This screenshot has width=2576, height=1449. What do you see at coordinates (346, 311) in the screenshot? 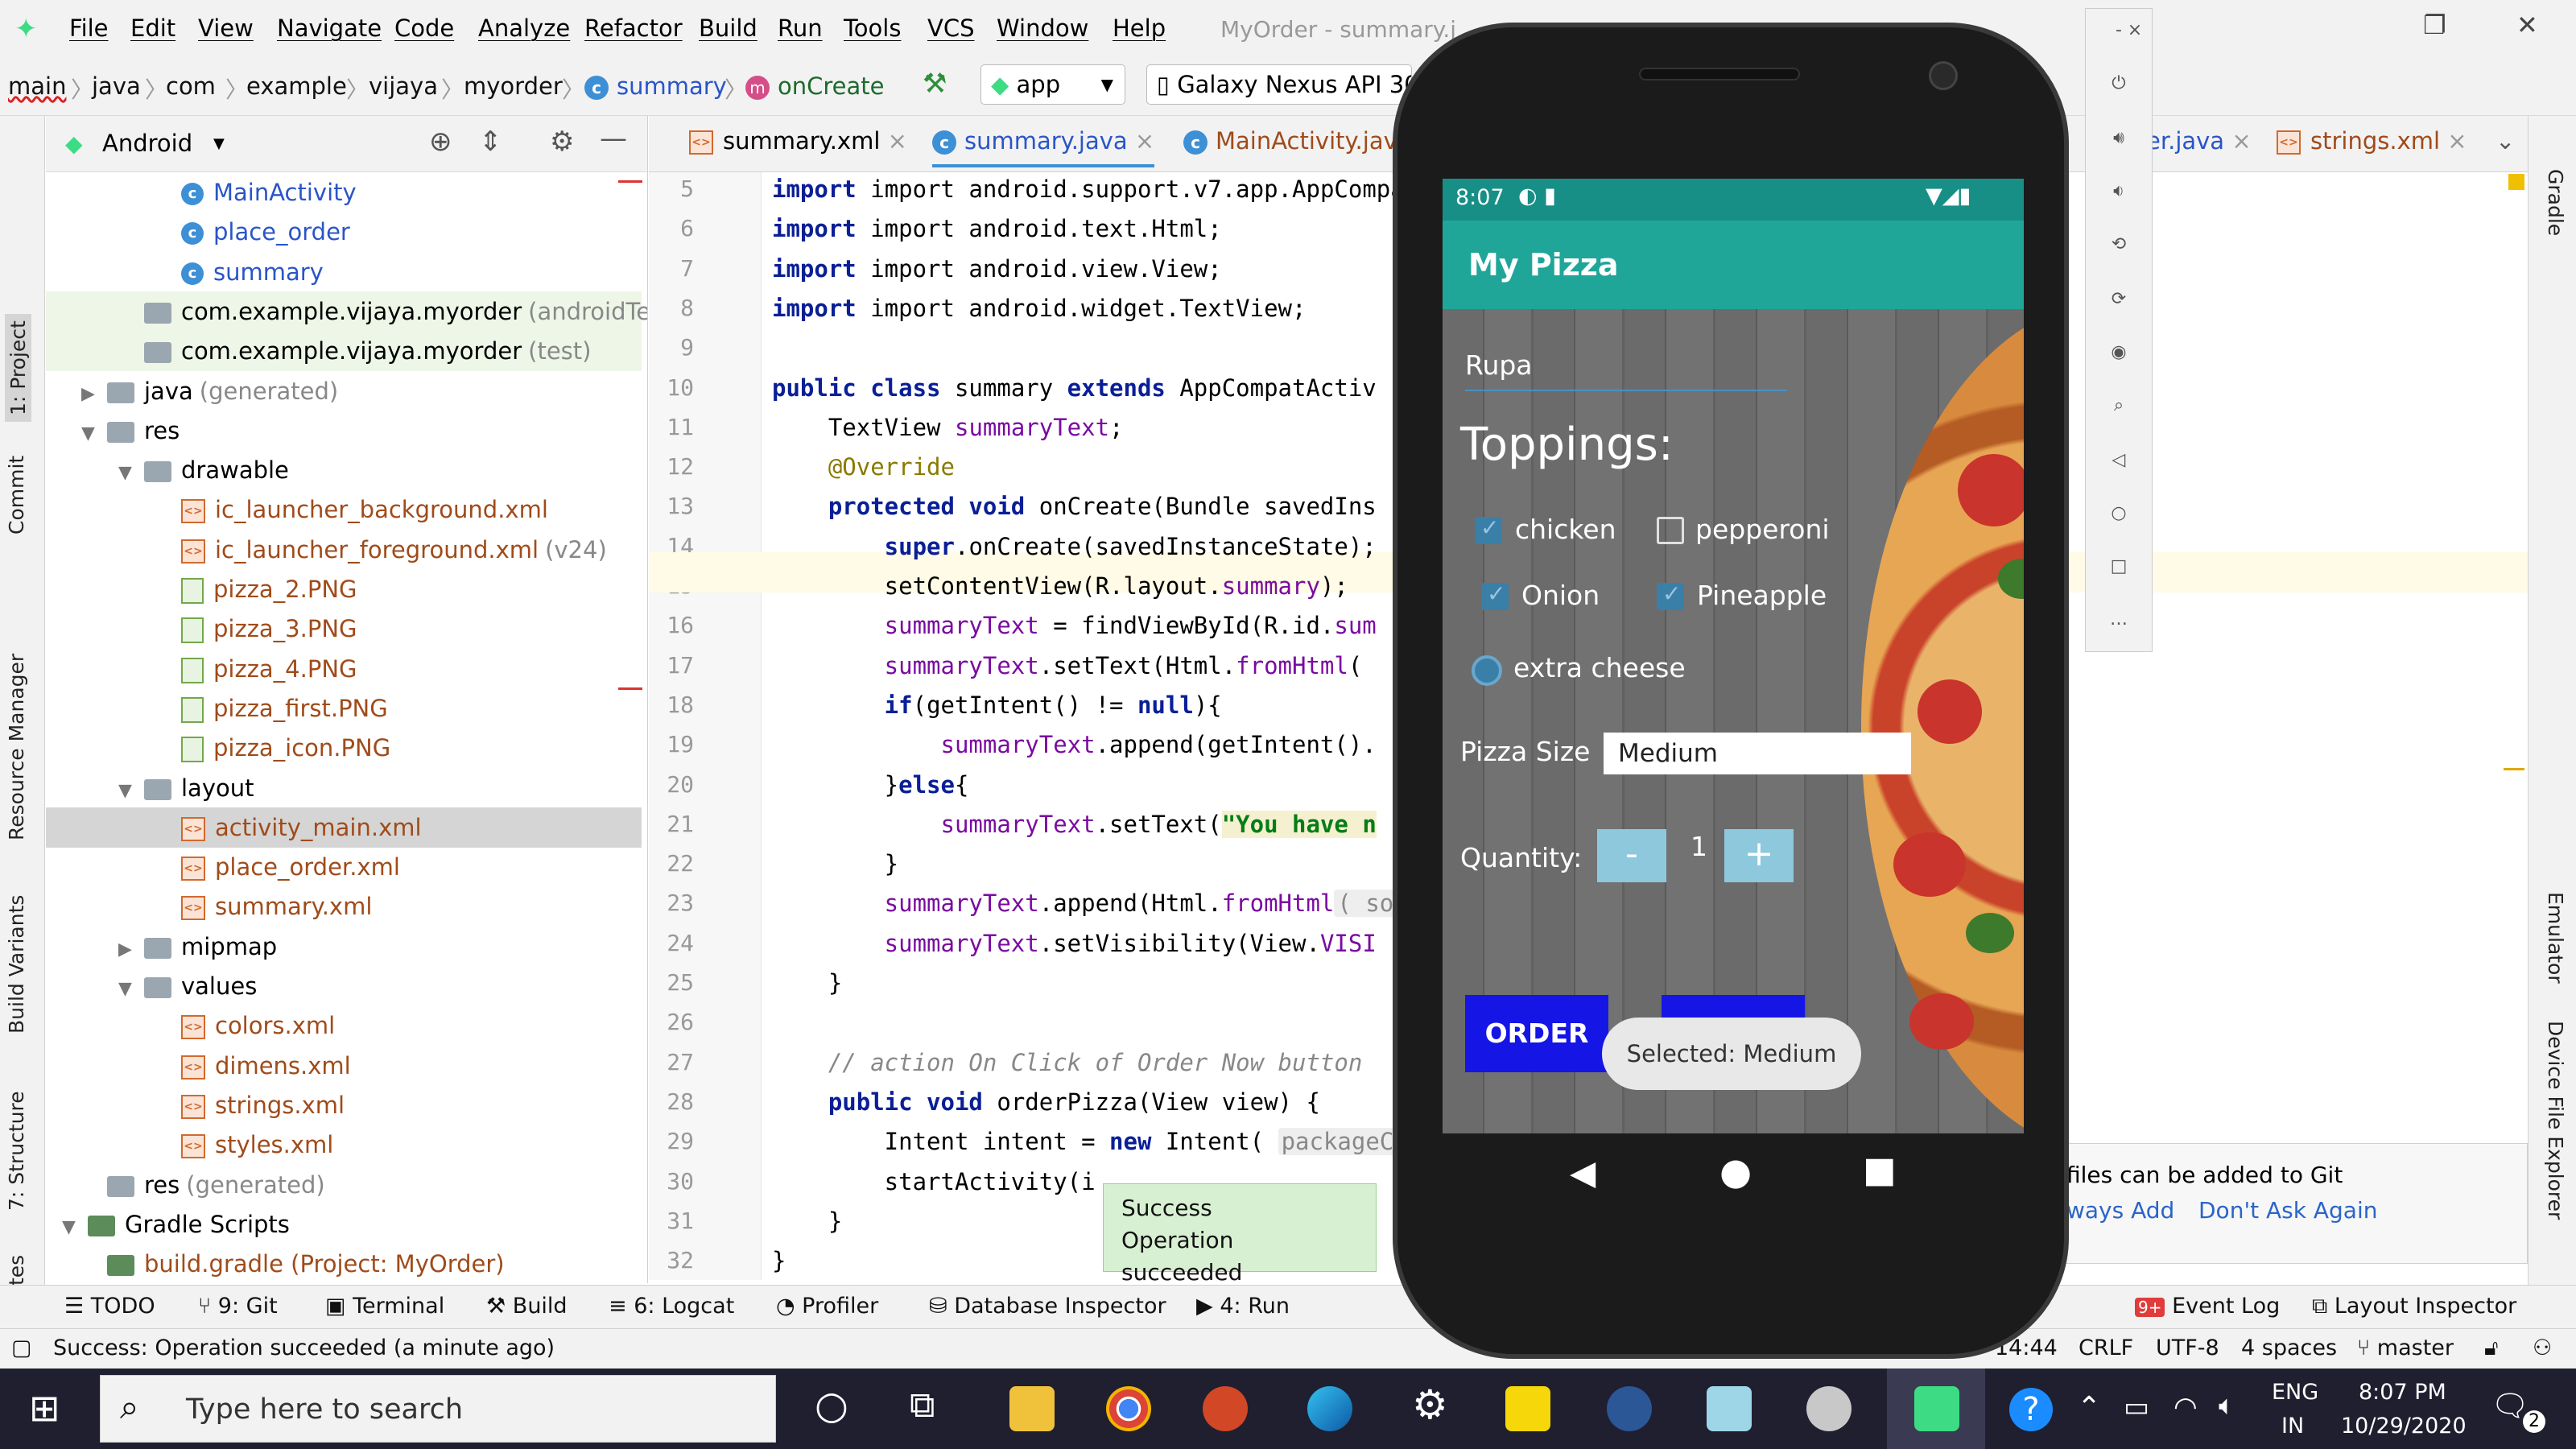
I see `tree-item: com.example.vijaya.myorder(androidTest)` at bounding box center [346, 311].